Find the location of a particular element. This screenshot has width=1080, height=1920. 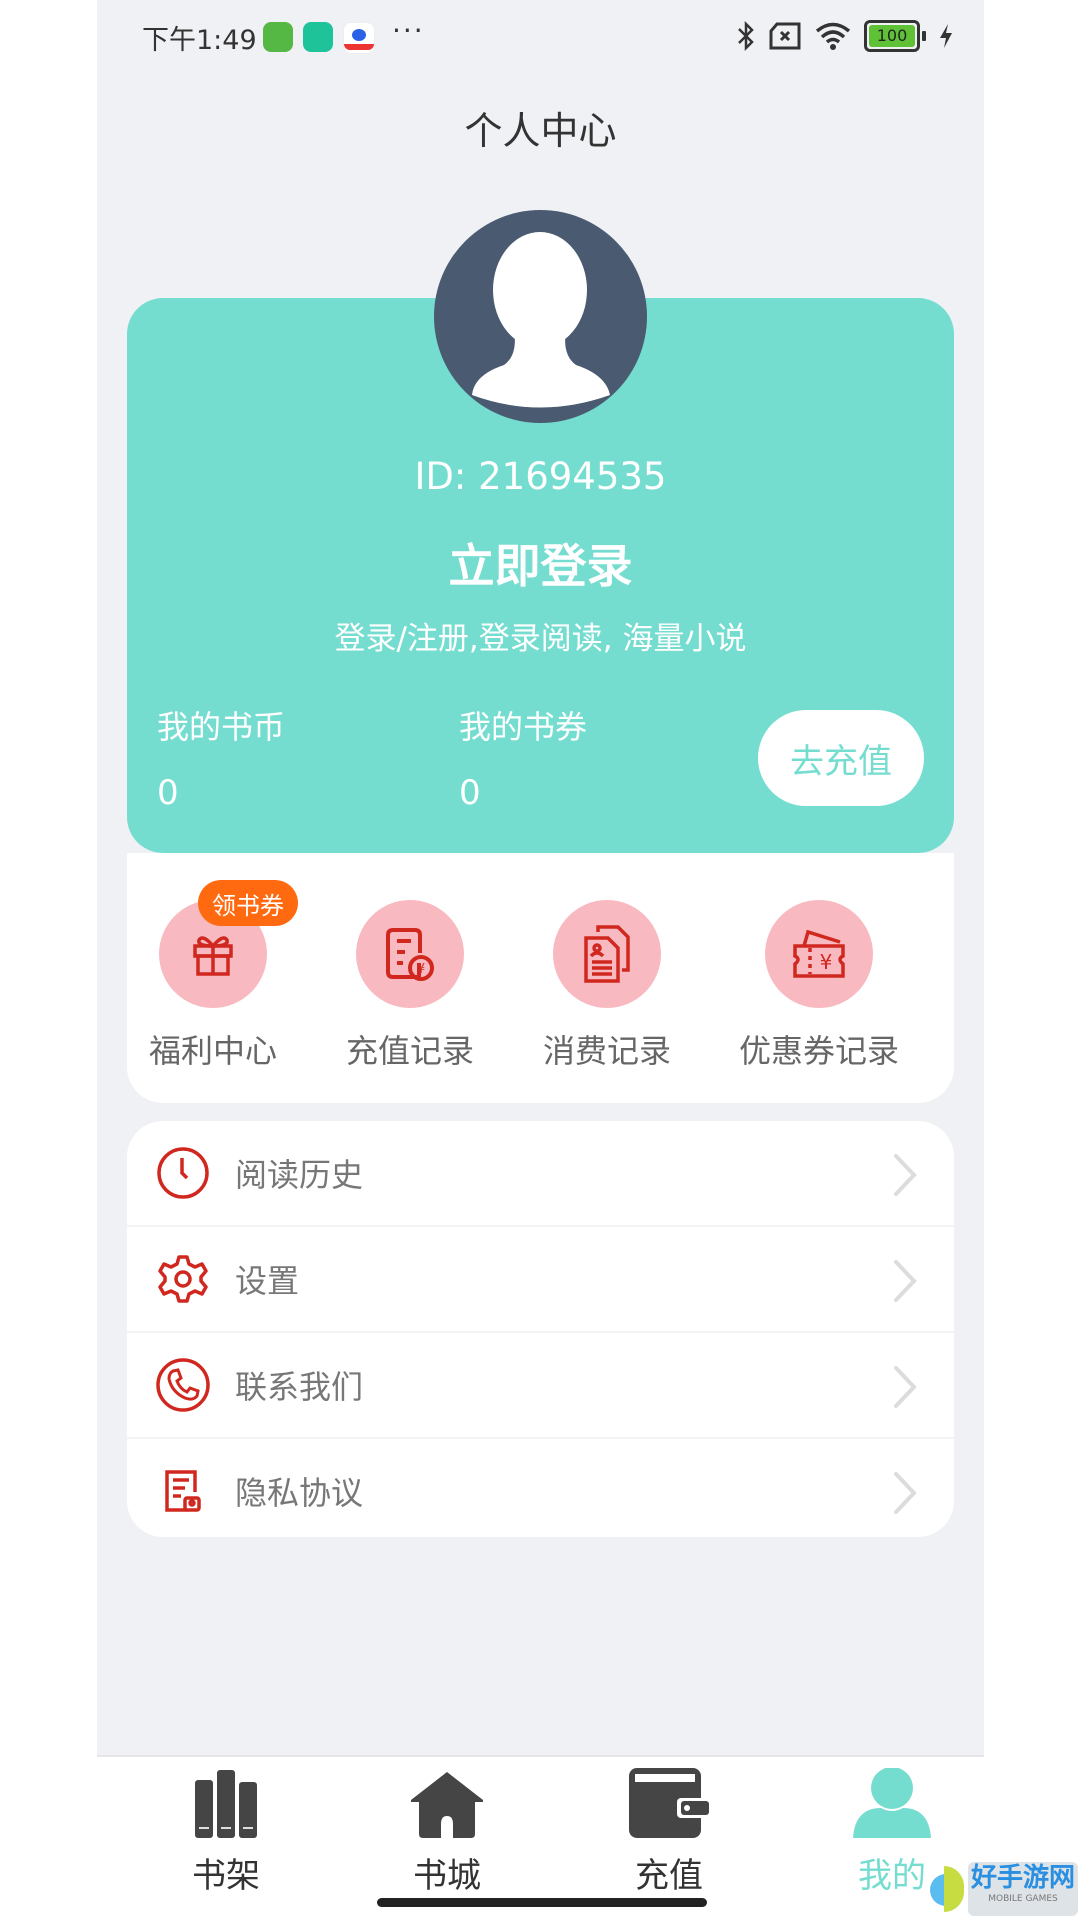

clock-icon is located at coordinates (183, 1173).